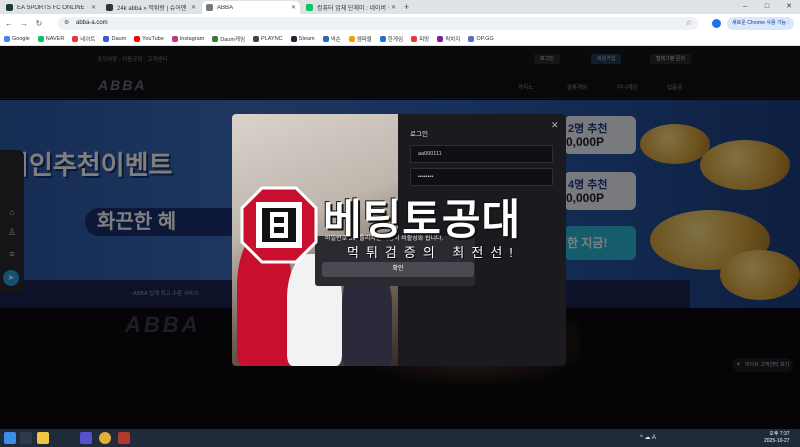 Image resolution: width=800 pixels, height=447 pixels. Describe the element at coordinates (777, 441) in the screenshot. I see `clock-date: 2025-10-27` at that location.